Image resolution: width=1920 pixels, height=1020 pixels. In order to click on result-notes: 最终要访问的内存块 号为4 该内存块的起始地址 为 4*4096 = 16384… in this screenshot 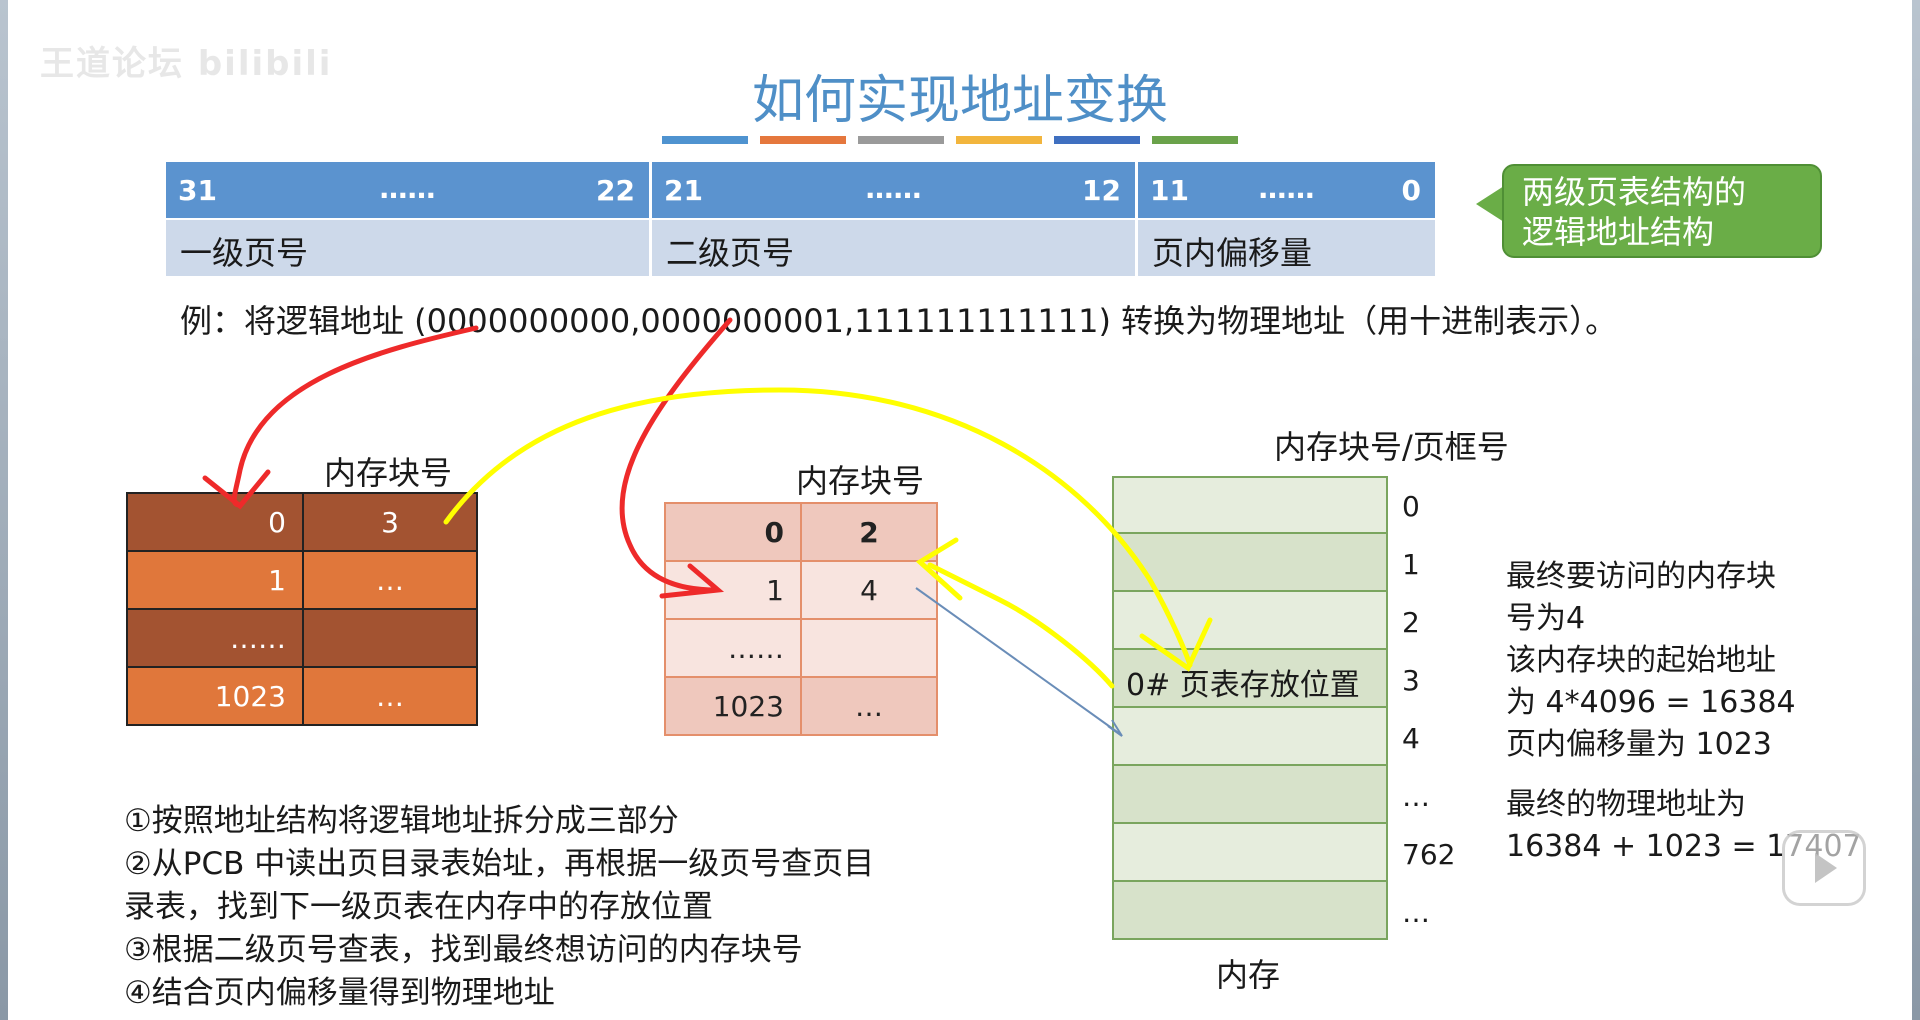, I will do `click(1684, 712)`.